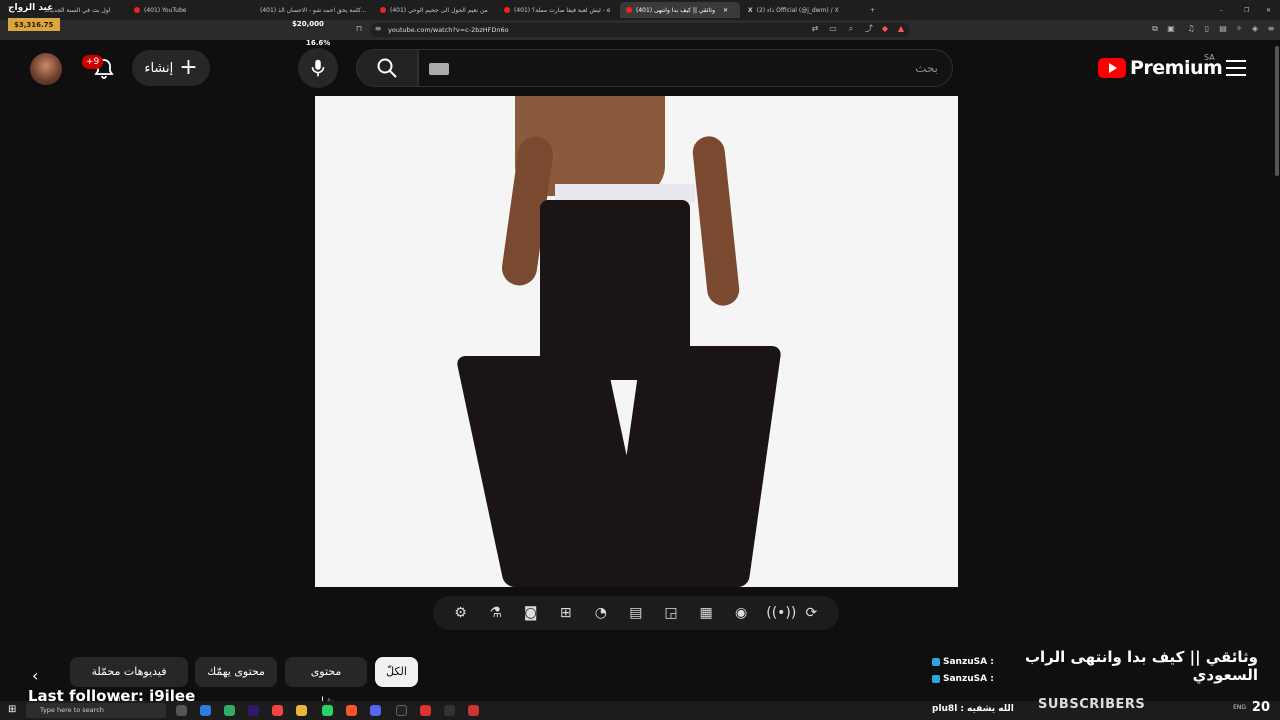 This screenshot has width=1280, height=720. Describe the element at coordinates (936, 662) in the screenshot. I see `twitch-icon` at that location.